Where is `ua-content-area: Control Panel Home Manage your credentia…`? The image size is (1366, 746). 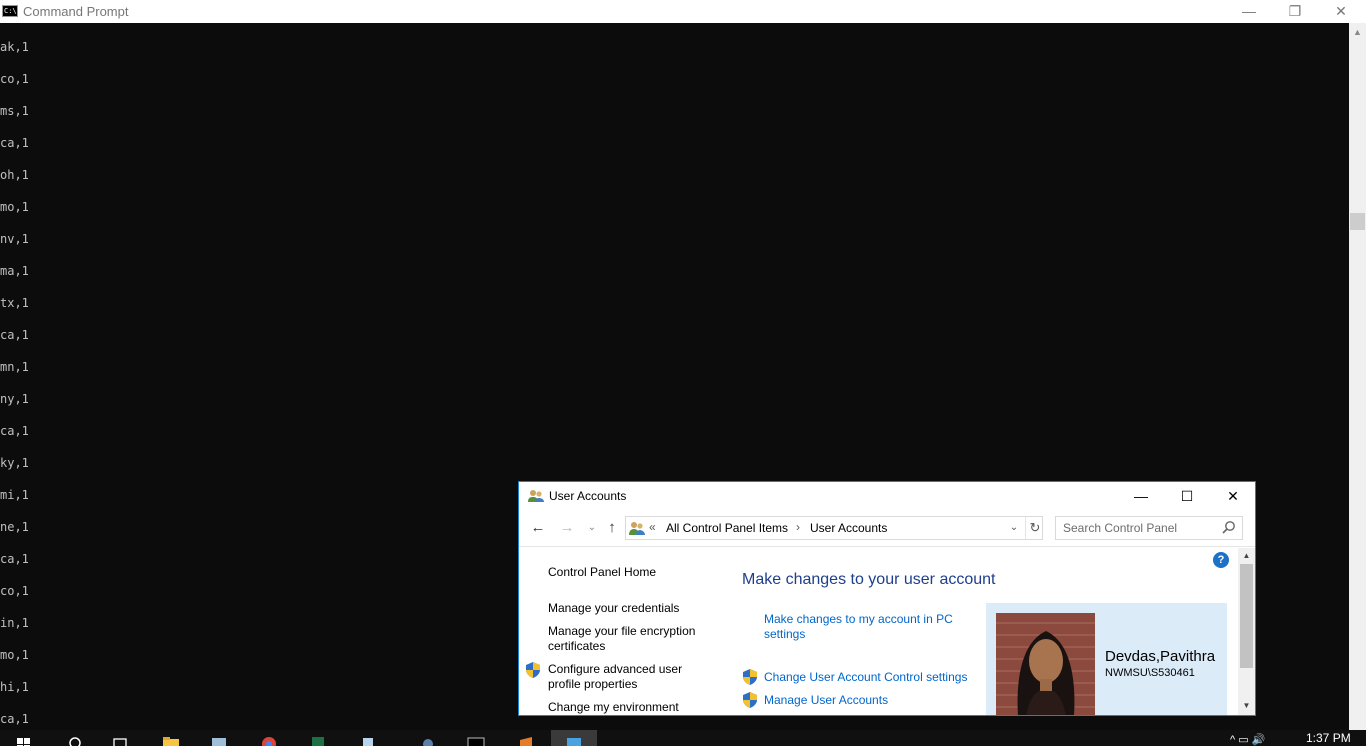
ua-content-area: Control Panel Home Manage your credentia… is located at coordinates (878, 631).